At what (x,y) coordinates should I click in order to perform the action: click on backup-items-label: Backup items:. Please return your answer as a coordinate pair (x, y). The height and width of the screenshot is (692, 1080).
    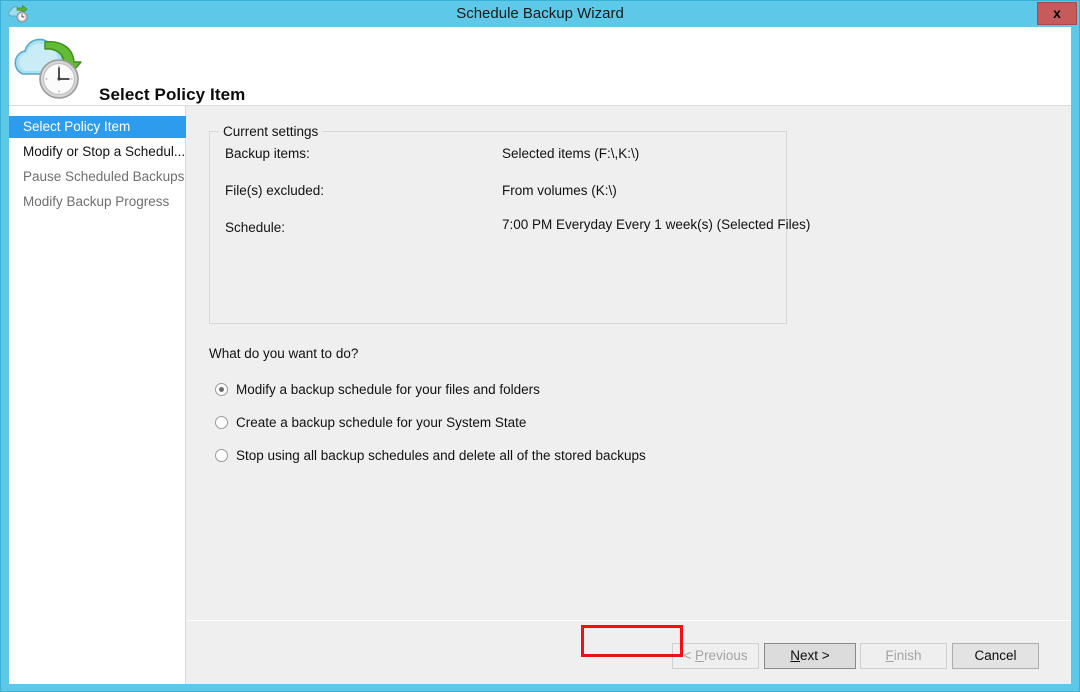
    Looking at the image, I should click on (267, 153).